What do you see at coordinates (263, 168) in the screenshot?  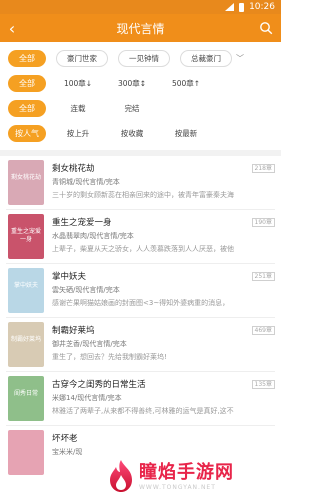 I see `chapter-count-badge: 218章` at bounding box center [263, 168].